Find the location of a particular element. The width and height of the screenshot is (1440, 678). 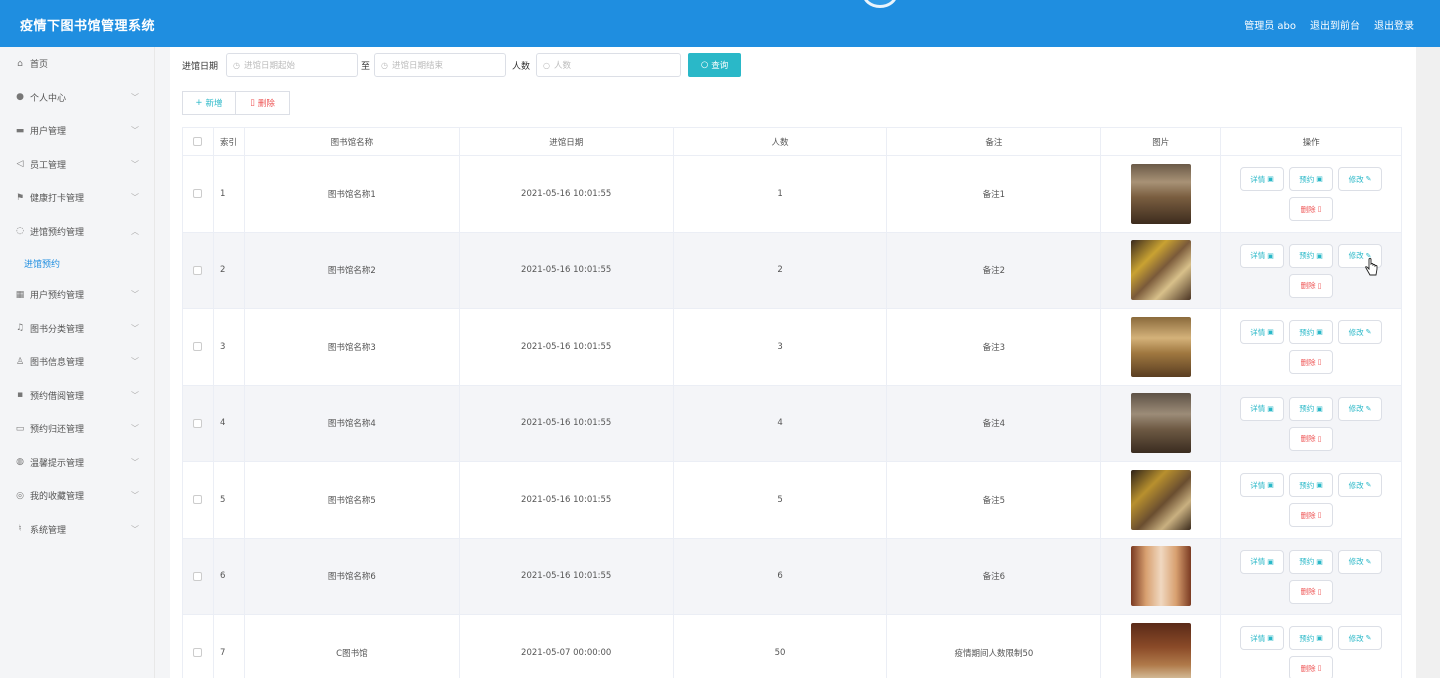

end-date-input: ◷ 进馆日期结束 is located at coordinates (440, 65).